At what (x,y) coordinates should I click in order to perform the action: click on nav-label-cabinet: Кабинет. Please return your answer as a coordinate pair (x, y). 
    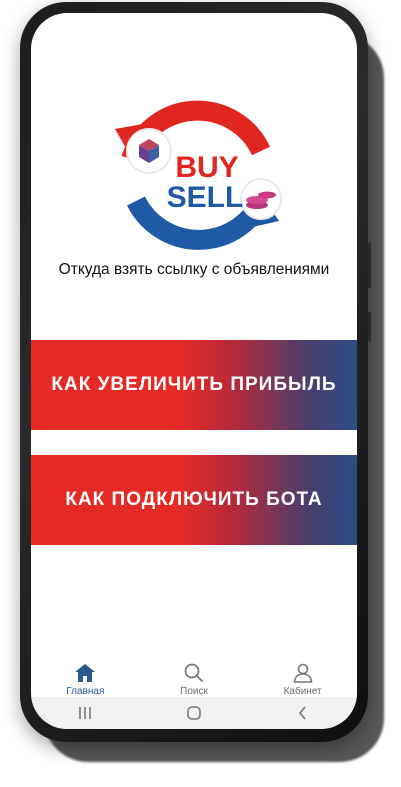
    Looking at the image, I should click on (302, 691).